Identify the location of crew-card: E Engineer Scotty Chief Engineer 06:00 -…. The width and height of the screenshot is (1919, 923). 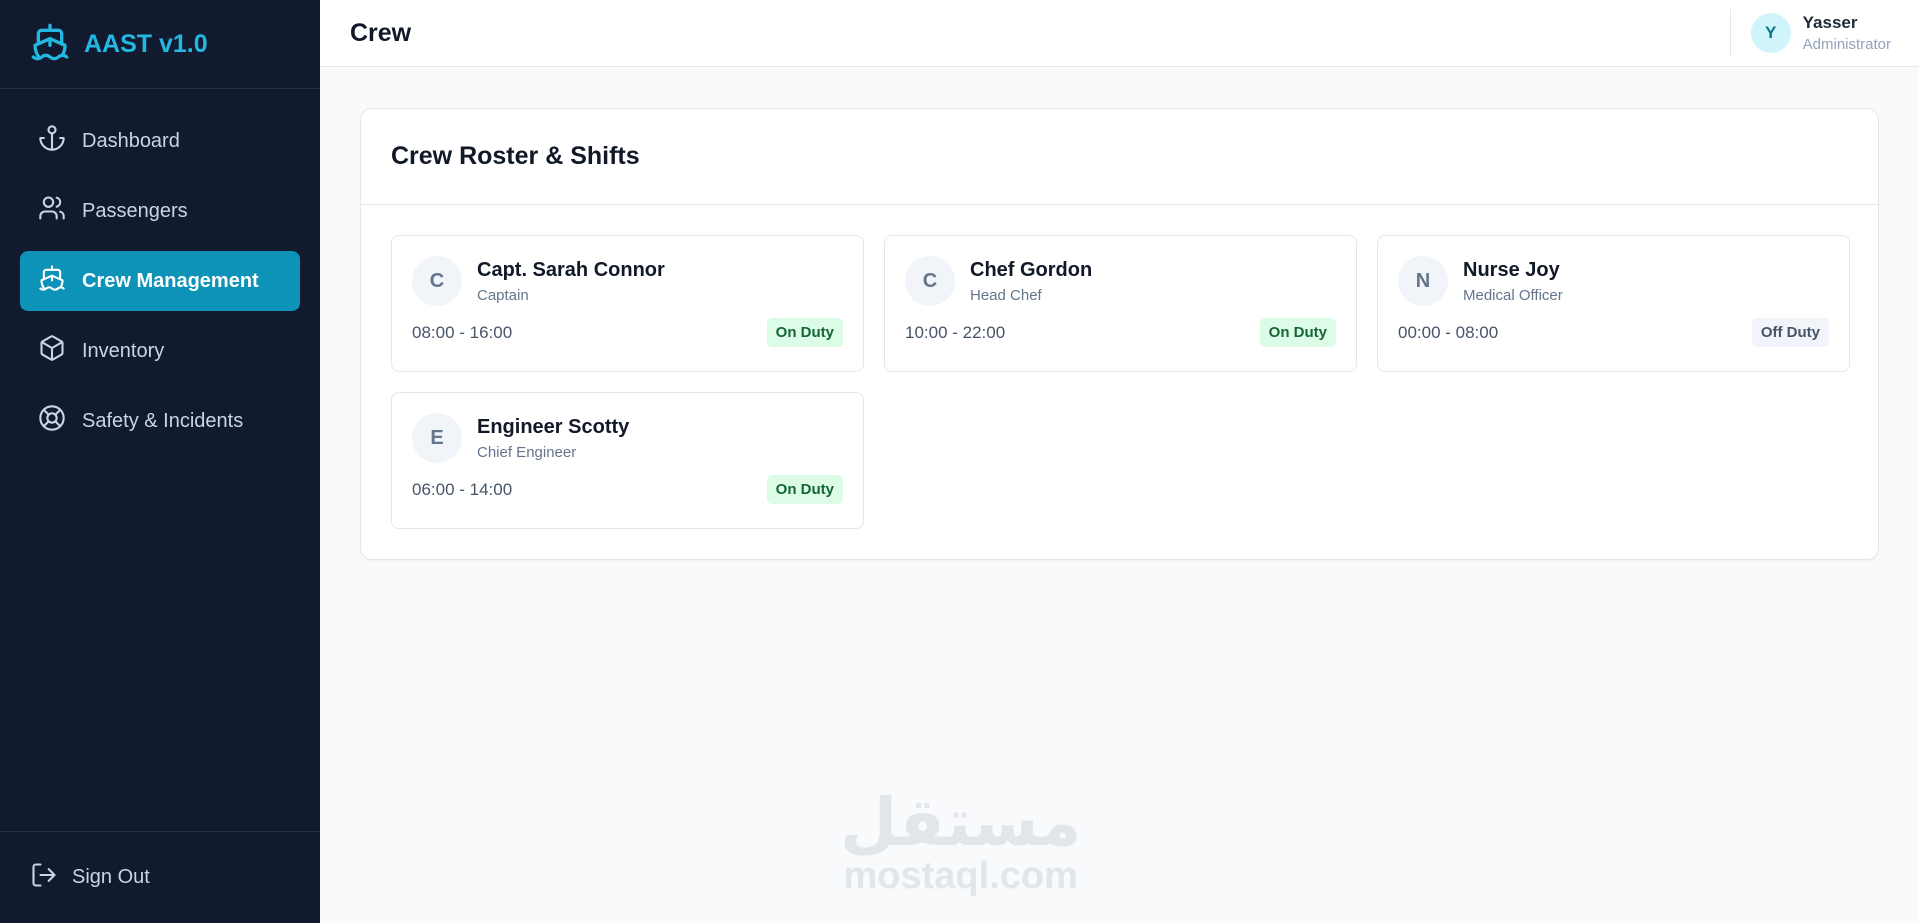
(627, 460).